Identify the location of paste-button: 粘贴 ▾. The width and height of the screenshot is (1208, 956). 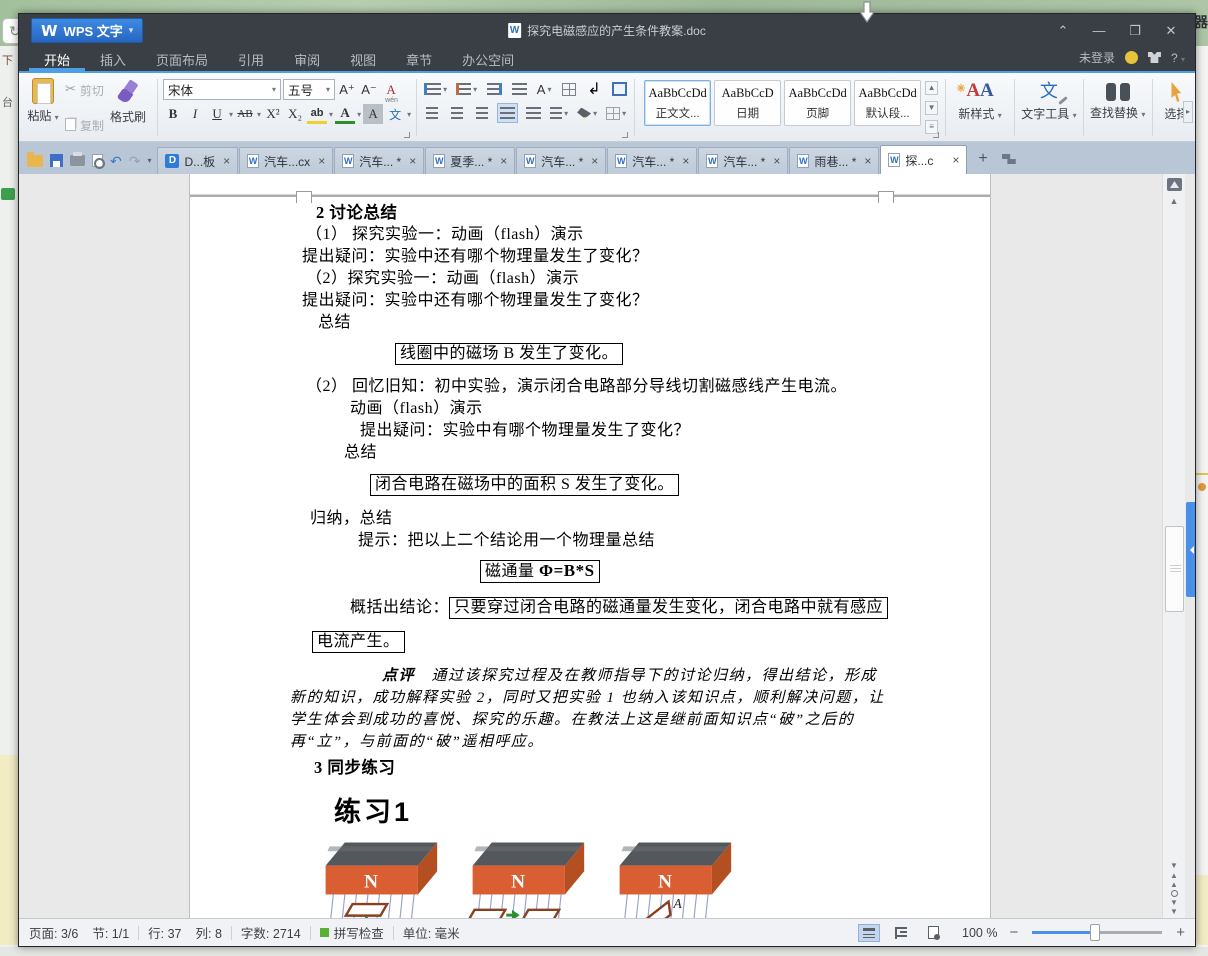
(43, 107).